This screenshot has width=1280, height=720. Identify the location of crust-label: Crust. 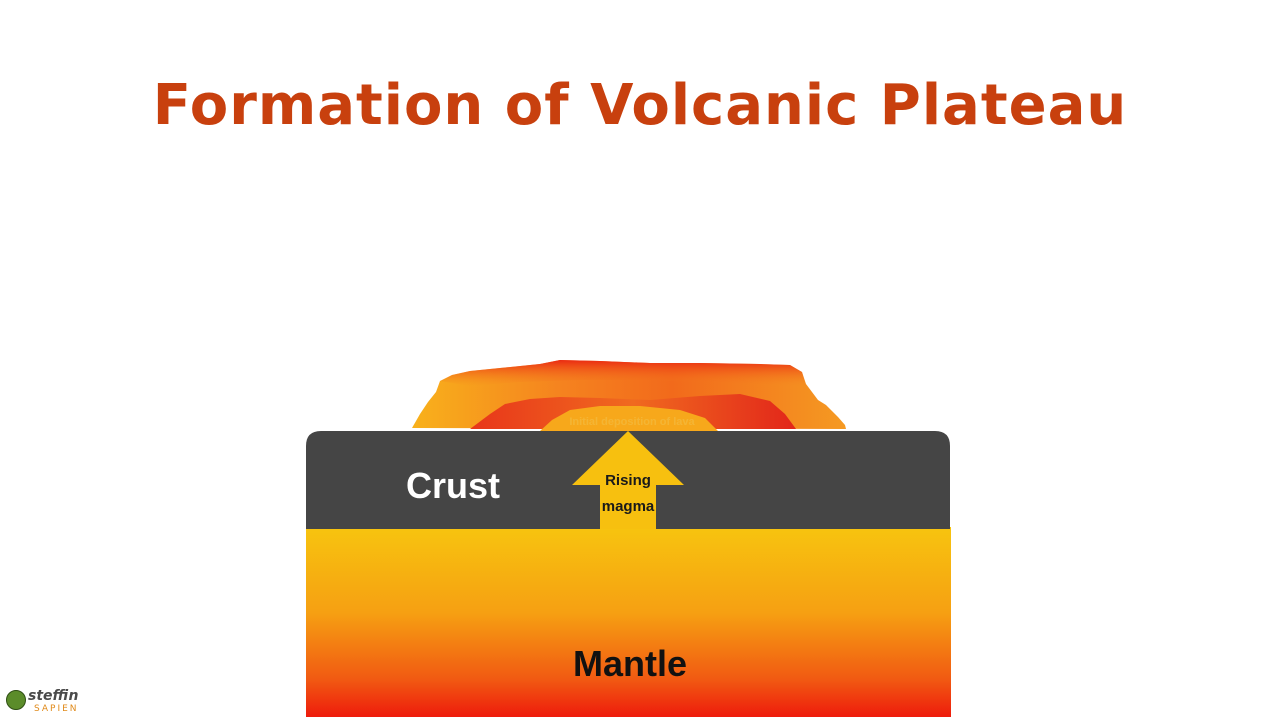
(453, 485).